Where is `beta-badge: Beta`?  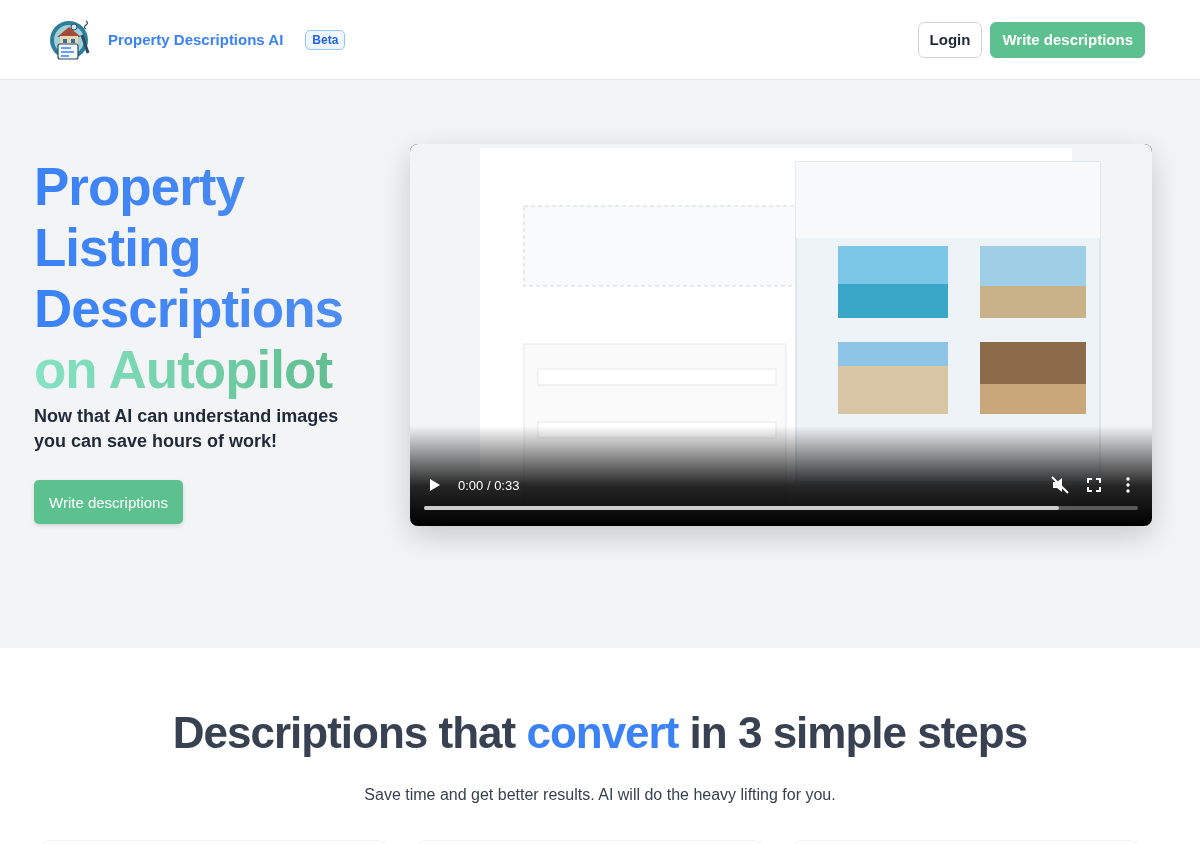
beta-badge: Beta is located at coordinates (325, 39).